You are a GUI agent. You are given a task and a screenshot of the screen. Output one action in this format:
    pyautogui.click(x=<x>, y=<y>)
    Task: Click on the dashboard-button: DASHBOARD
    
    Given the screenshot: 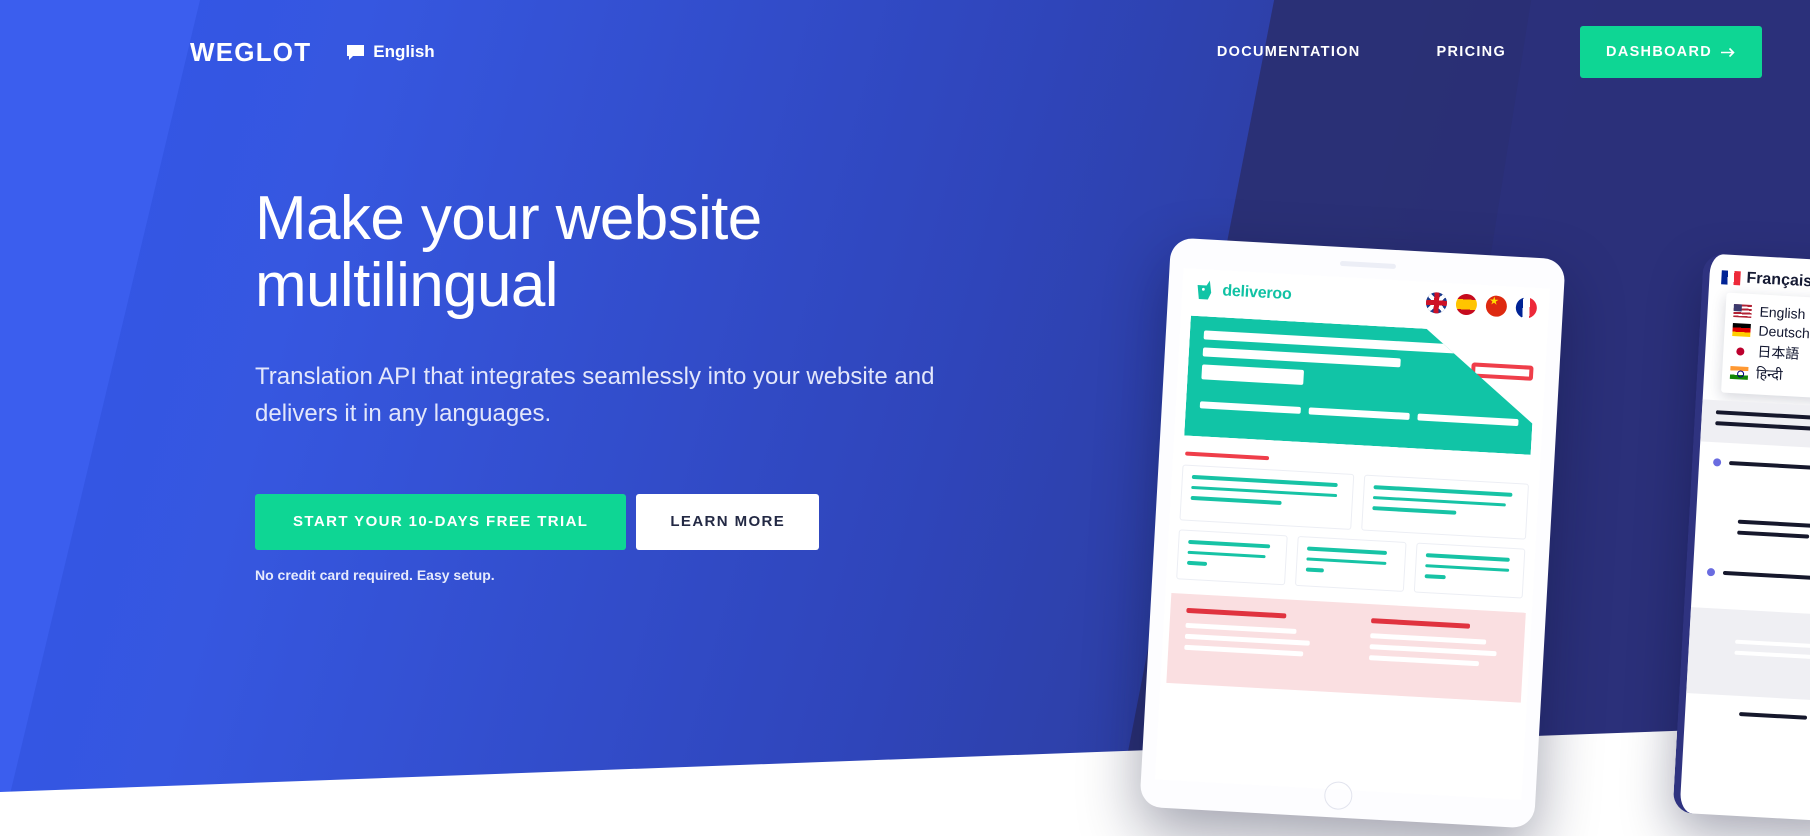 What is the action you would take?
    pyautogui.click(x=1671, y=52)
    